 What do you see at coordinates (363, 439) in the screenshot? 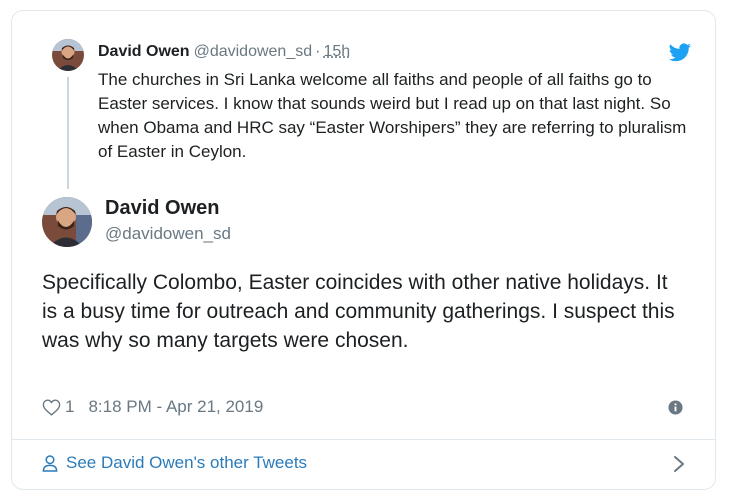
I see `footer-divider` at bounding box center [363, 439].